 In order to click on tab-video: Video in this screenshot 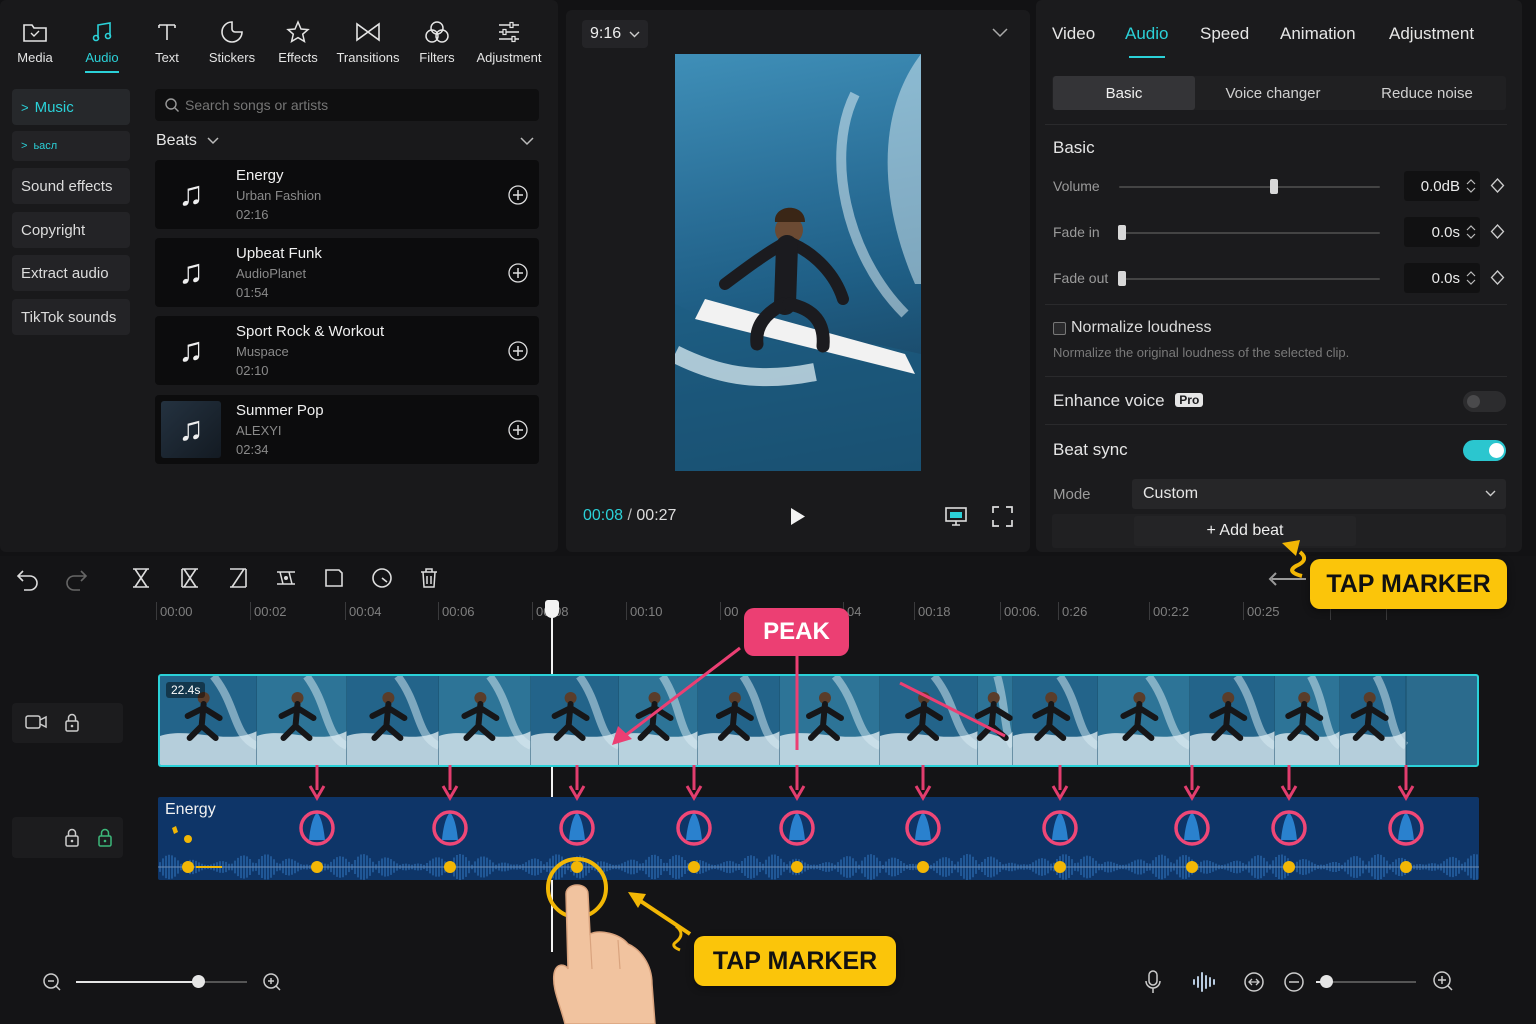, I will do `click(1073, 34)`.